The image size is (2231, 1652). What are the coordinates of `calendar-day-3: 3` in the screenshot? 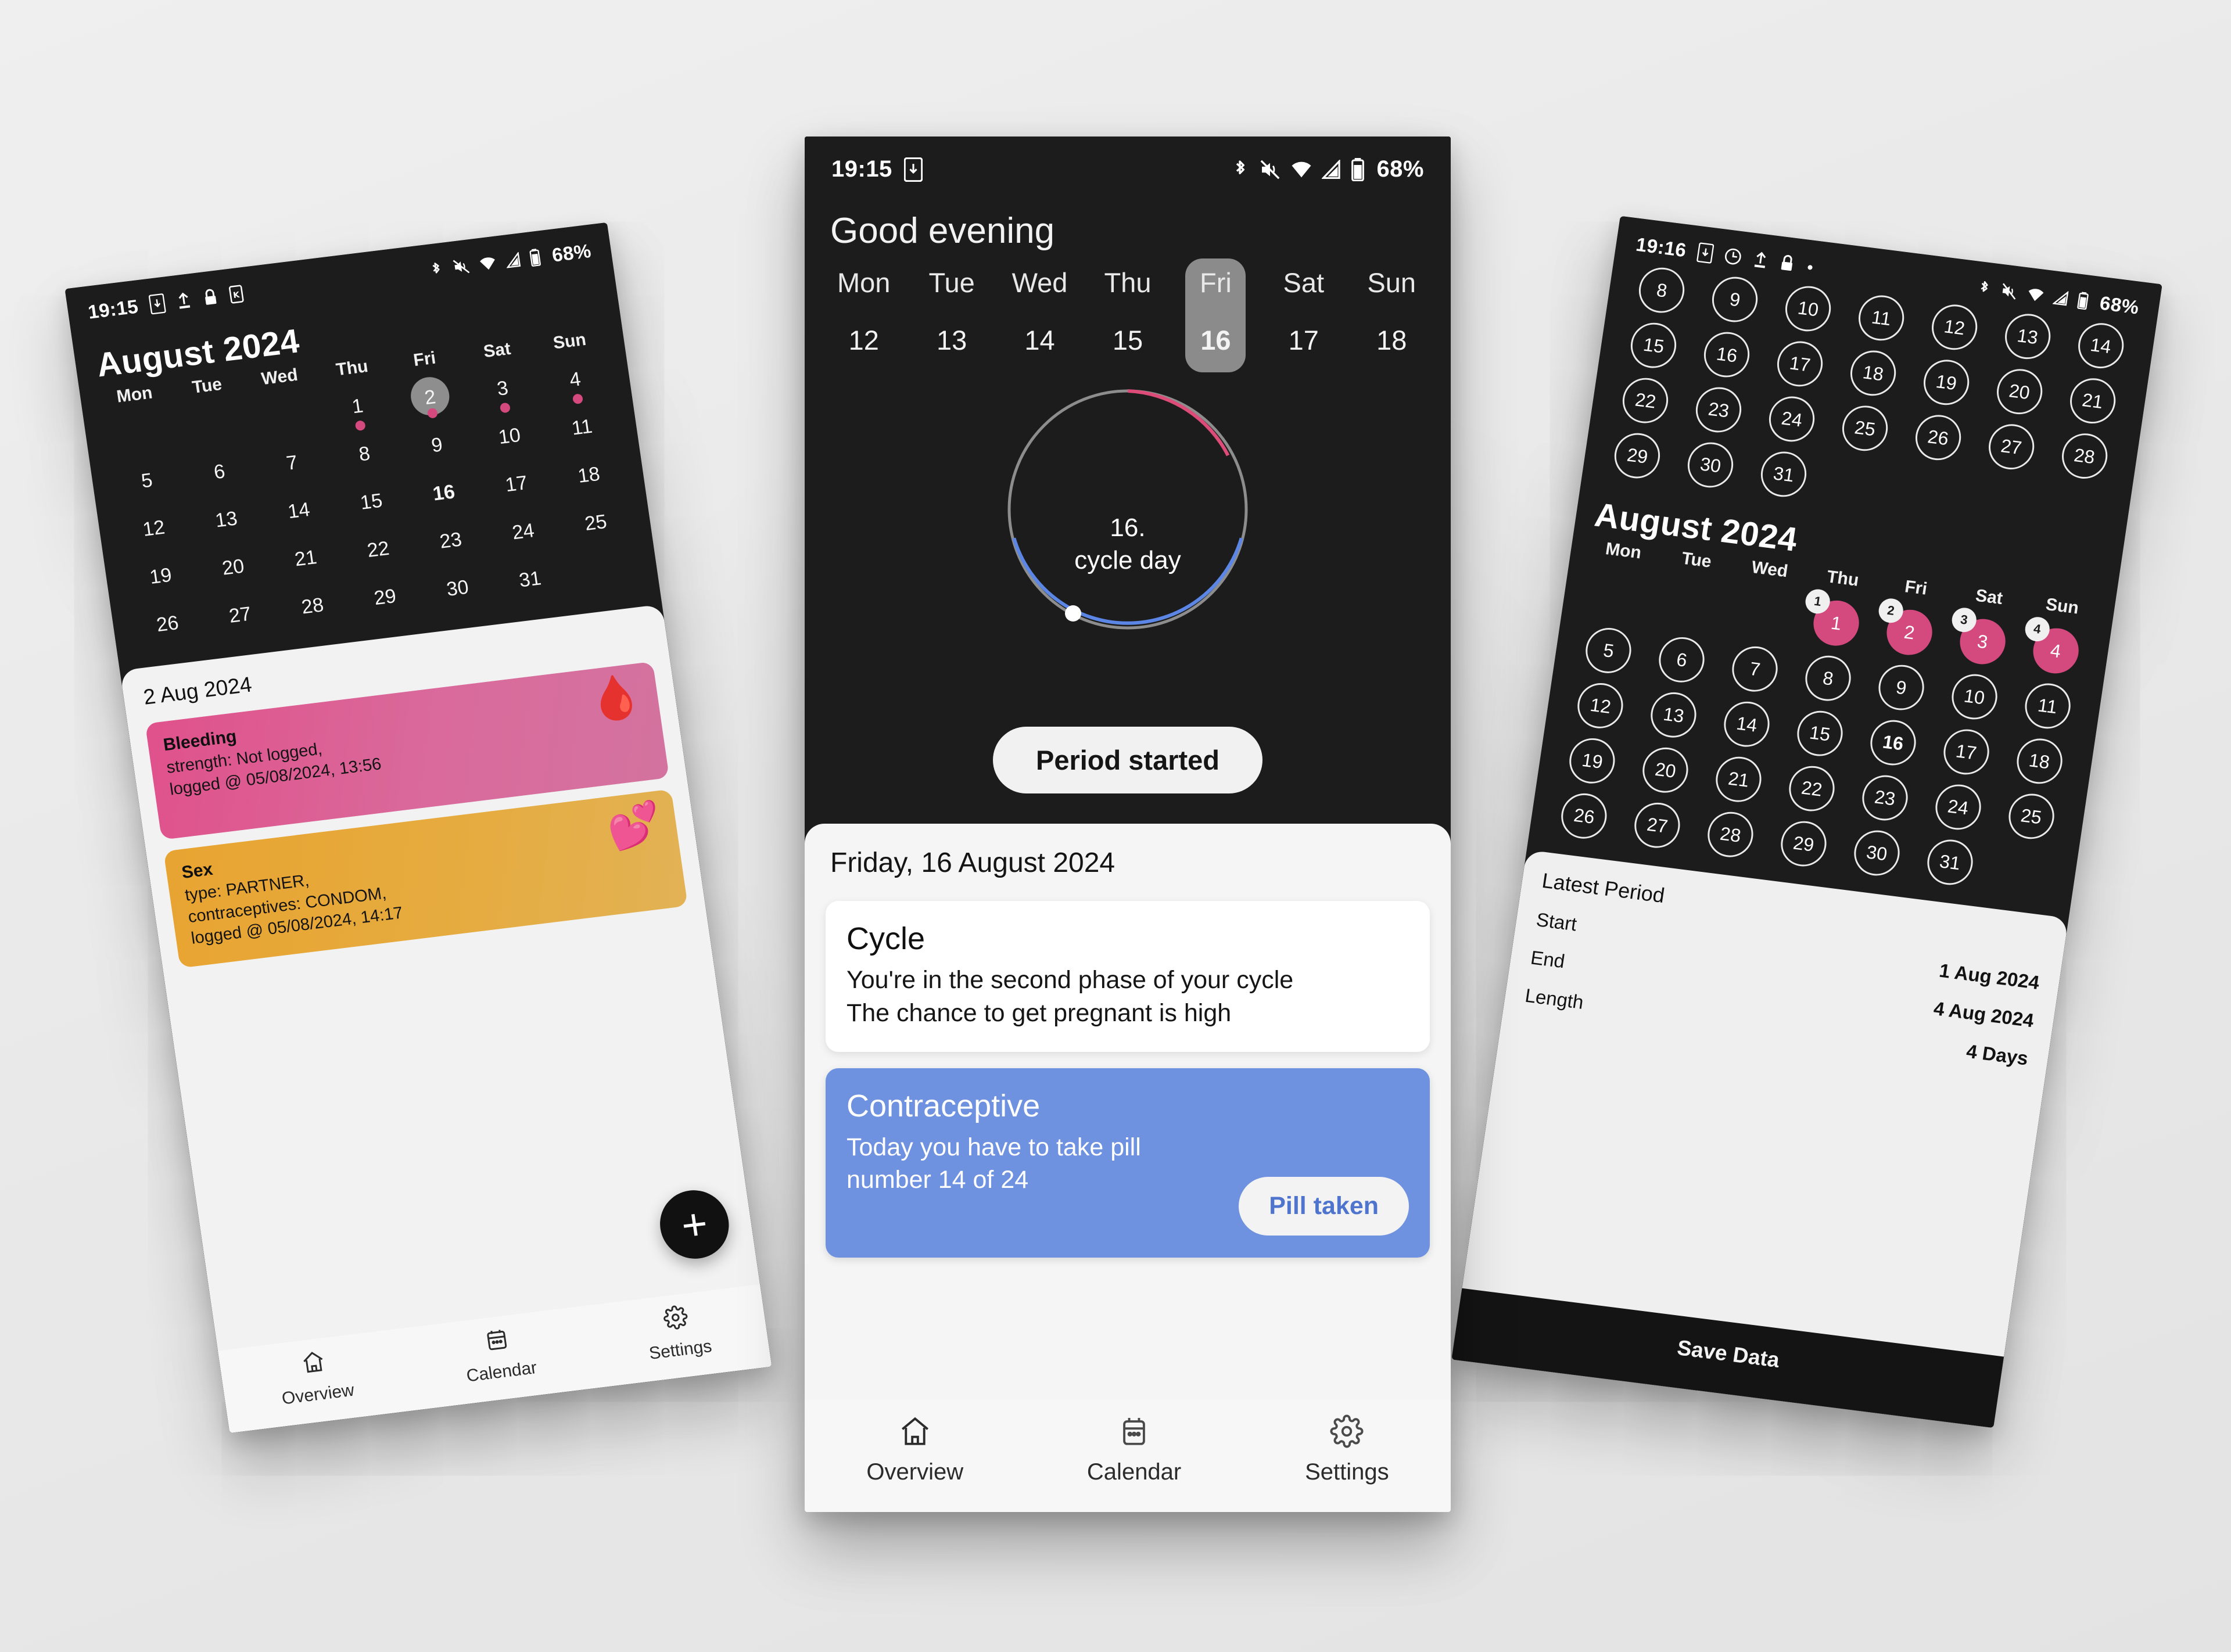 It's located at (503, 390).